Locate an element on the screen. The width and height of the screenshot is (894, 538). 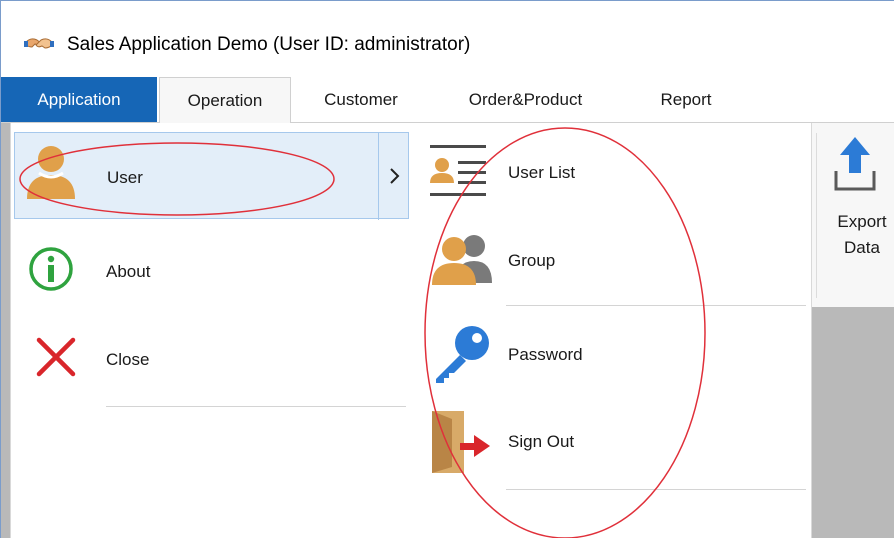
chevron-right-icon is located at coordinates (395, 176).